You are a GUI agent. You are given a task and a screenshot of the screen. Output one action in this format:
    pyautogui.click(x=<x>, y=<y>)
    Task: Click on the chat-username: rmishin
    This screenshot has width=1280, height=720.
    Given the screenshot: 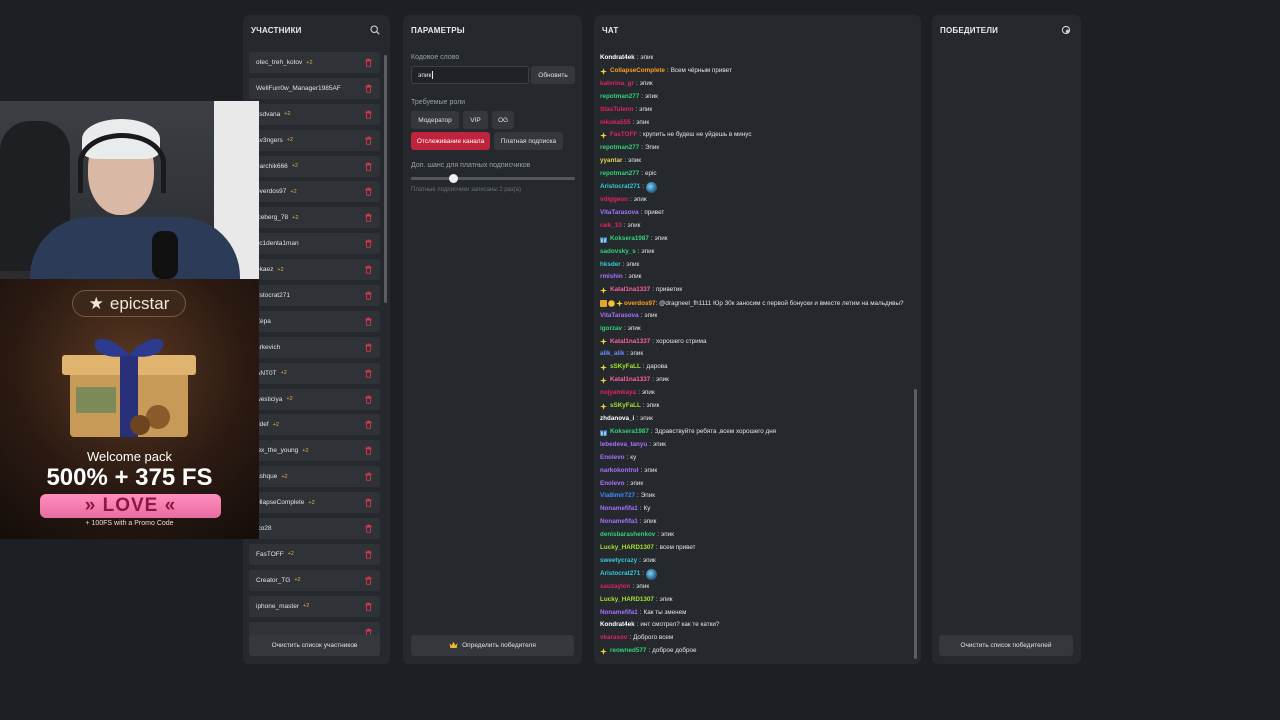 What is the action you would take?
    pyautogui.click(x=611, y=277)
    